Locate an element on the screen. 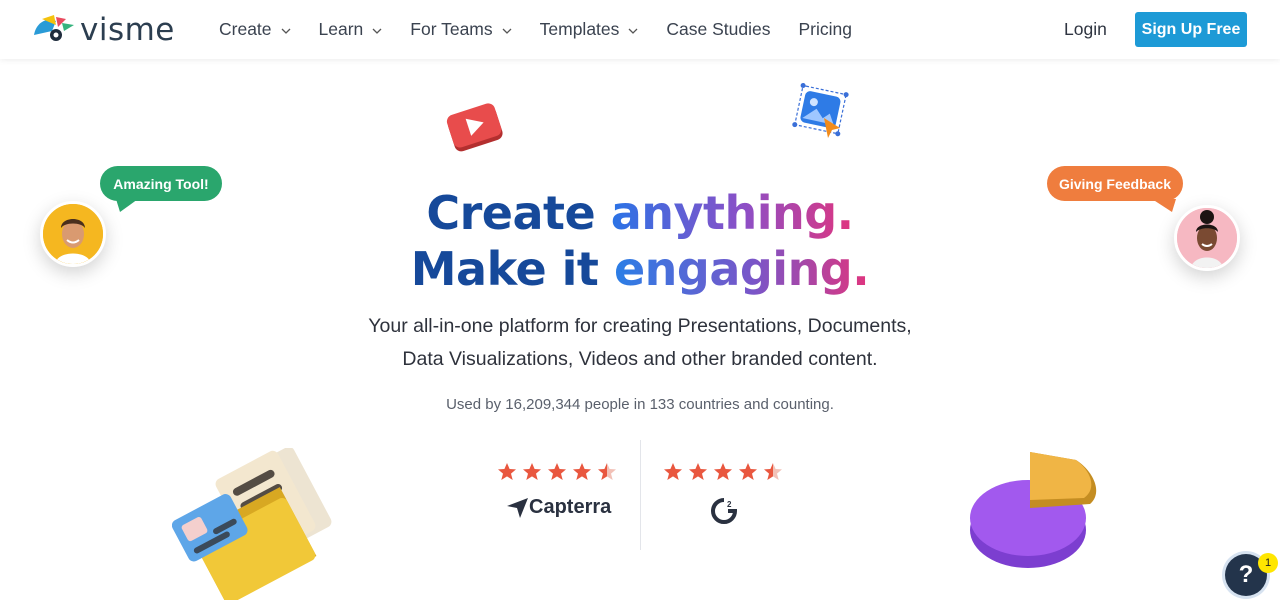 Image resolution: width=1280 pixels, height=609 pixels. logo-text: visme is located at coordinates (127, 30).